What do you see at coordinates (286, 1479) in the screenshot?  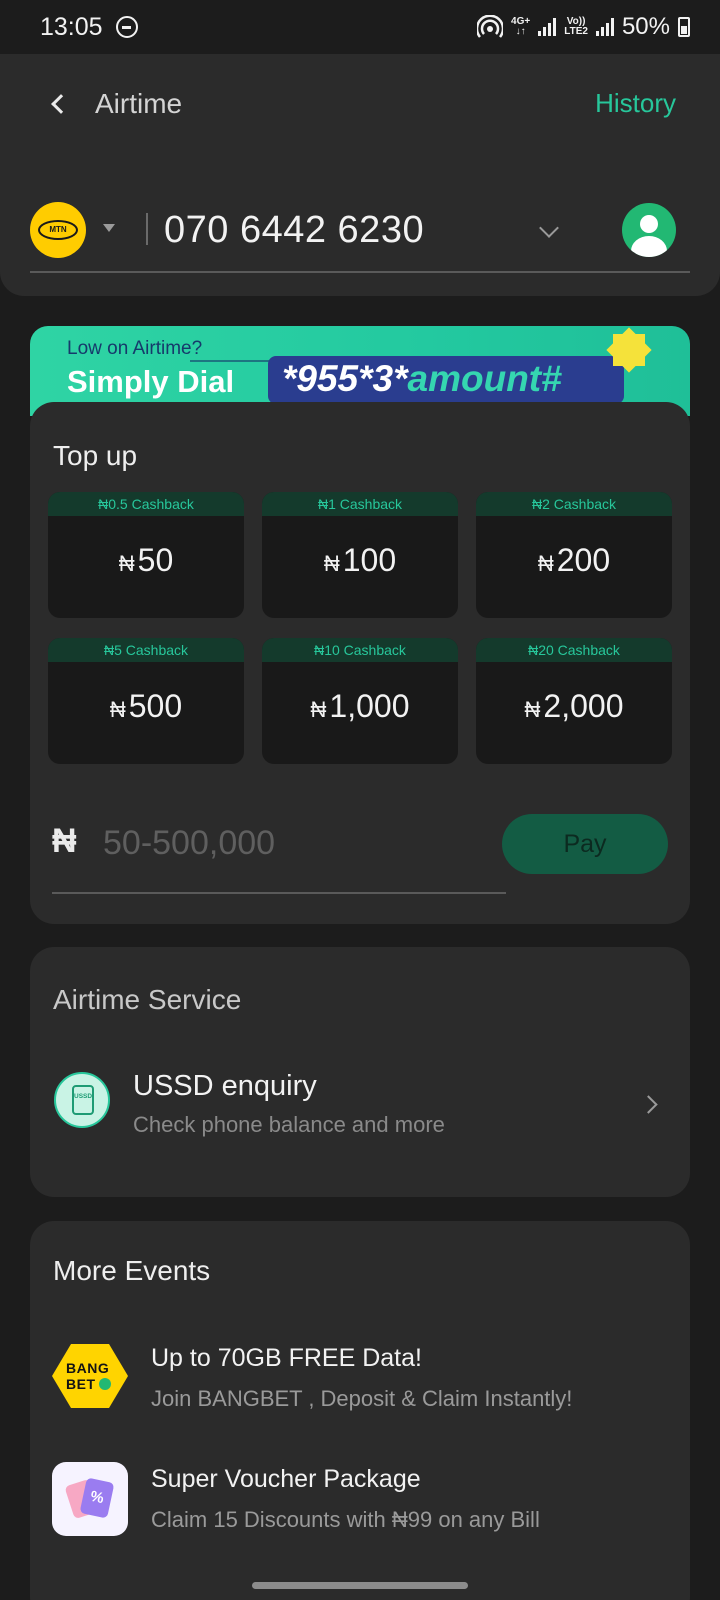 I see `event-title-voucher: Super Voucher Package` at bounding box center [286, 1479].